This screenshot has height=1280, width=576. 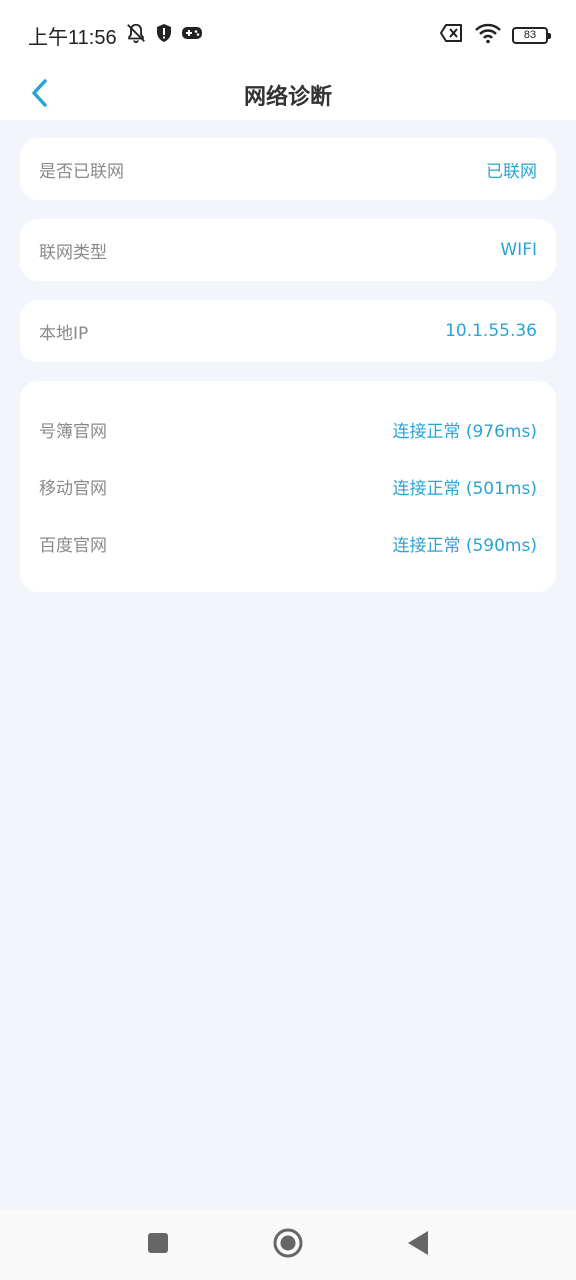 What do you see at coordinates (288, 429) in the screenshot?
I see `site-check-row: 号簿官网 连接正常 (976ms)` at bounding box center [288, 429].